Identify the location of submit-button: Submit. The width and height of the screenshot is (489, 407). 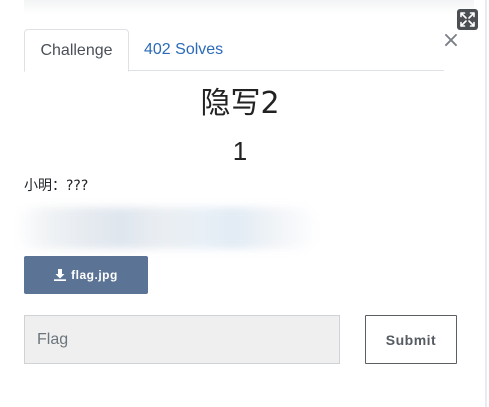
(411, 339).